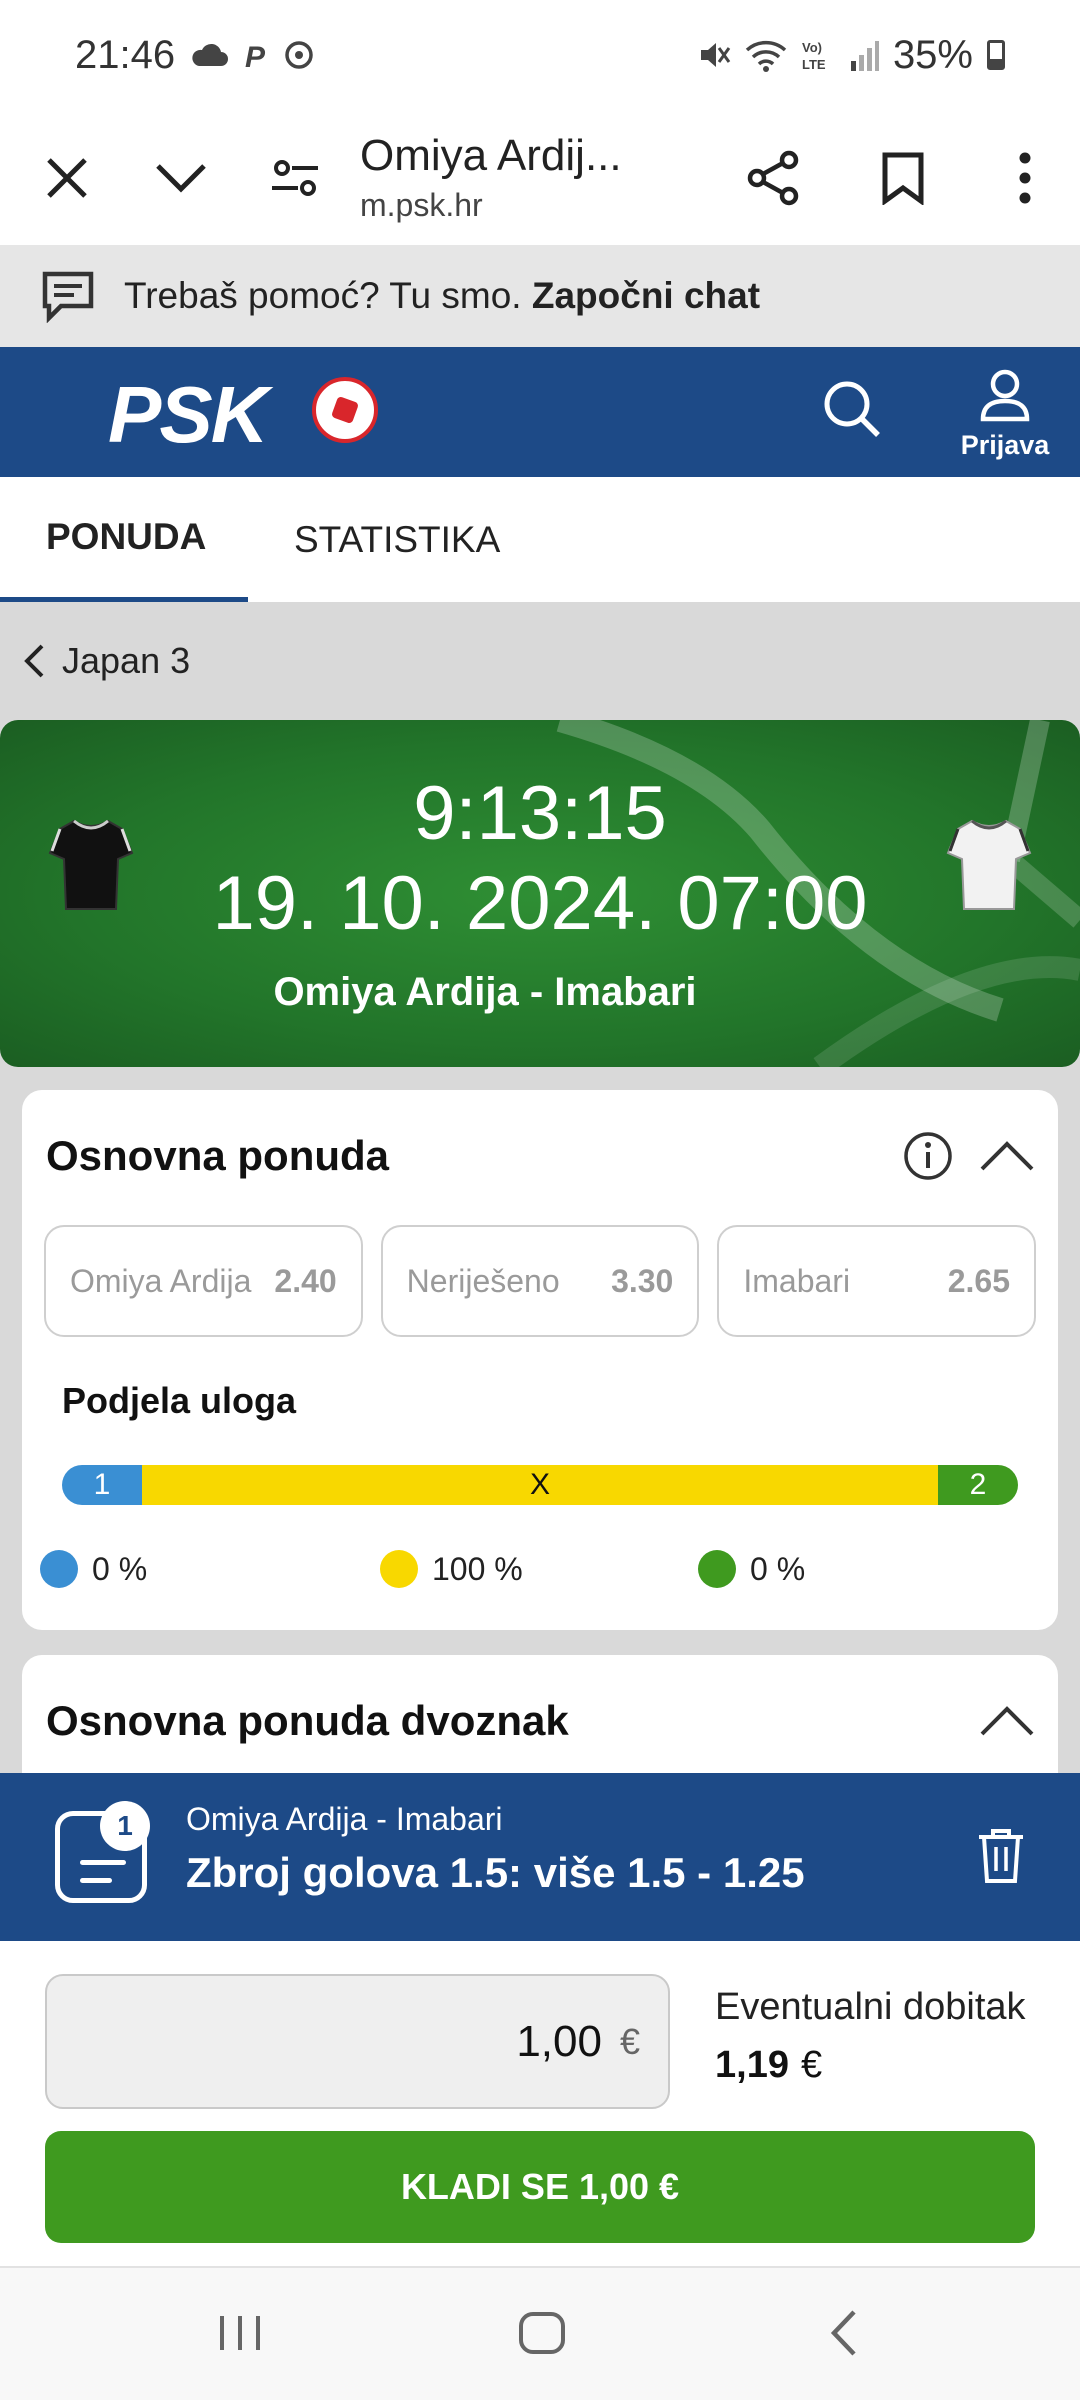  I want to click on legend-dot-draw, so click(399, 1569).